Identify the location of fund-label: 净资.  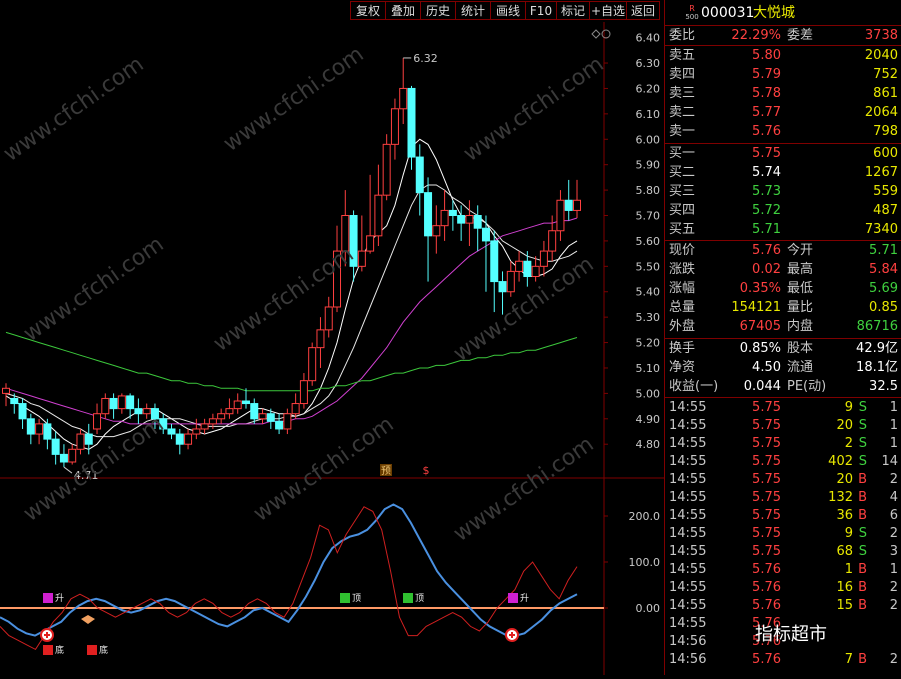
(682, 367).